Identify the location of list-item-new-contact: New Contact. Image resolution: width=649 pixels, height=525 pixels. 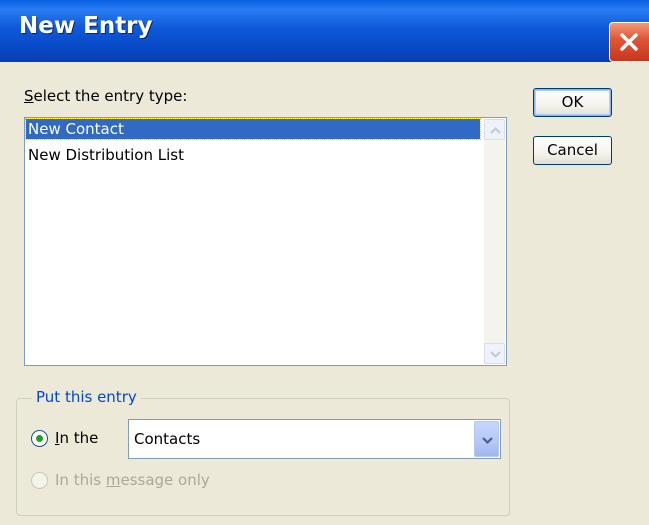
(253, 129).